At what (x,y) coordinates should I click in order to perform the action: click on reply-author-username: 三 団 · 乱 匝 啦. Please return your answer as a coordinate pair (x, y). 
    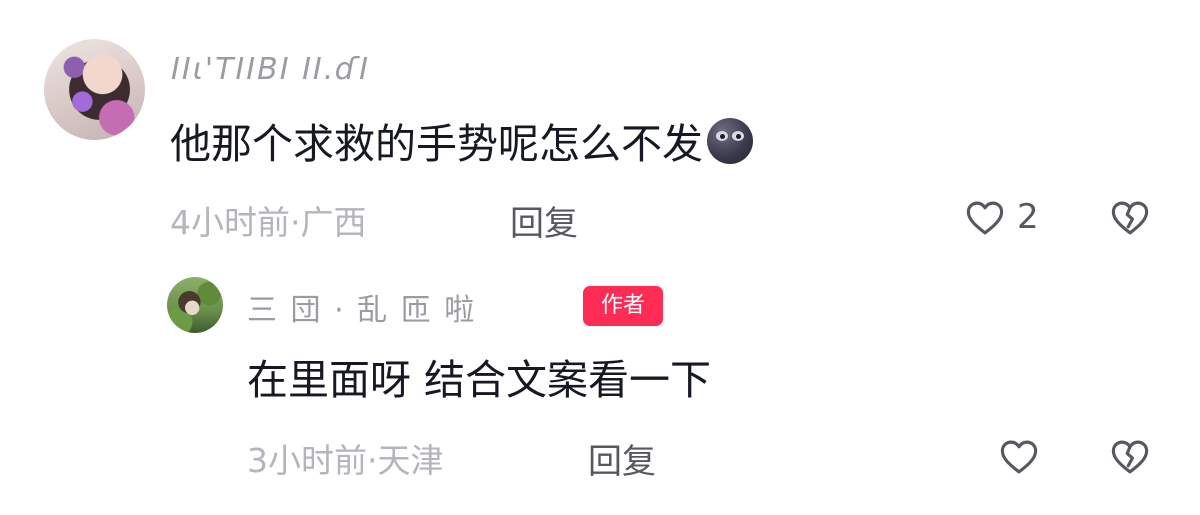
    Looking at the image, I should click on (361, 307).